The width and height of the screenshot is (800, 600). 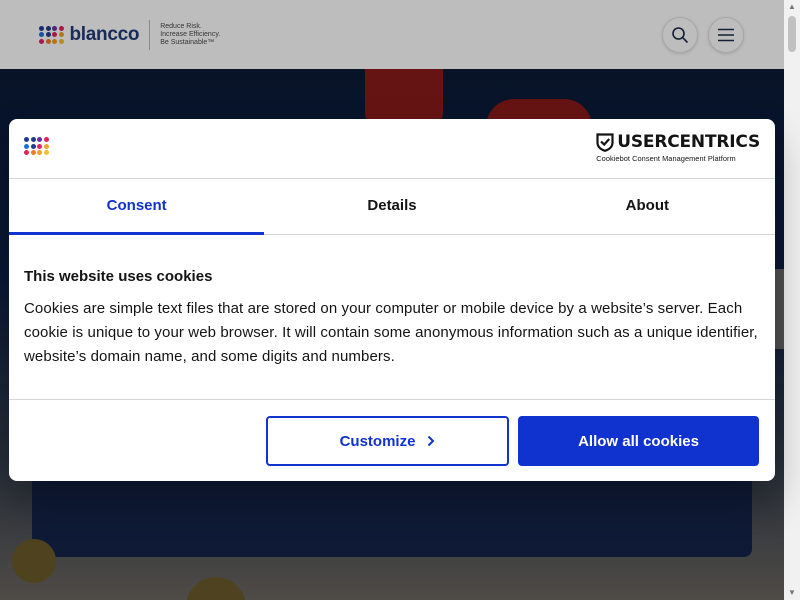 I want to click on scroll-down-arrow-icon: ▼, so click(x=792, y=593).